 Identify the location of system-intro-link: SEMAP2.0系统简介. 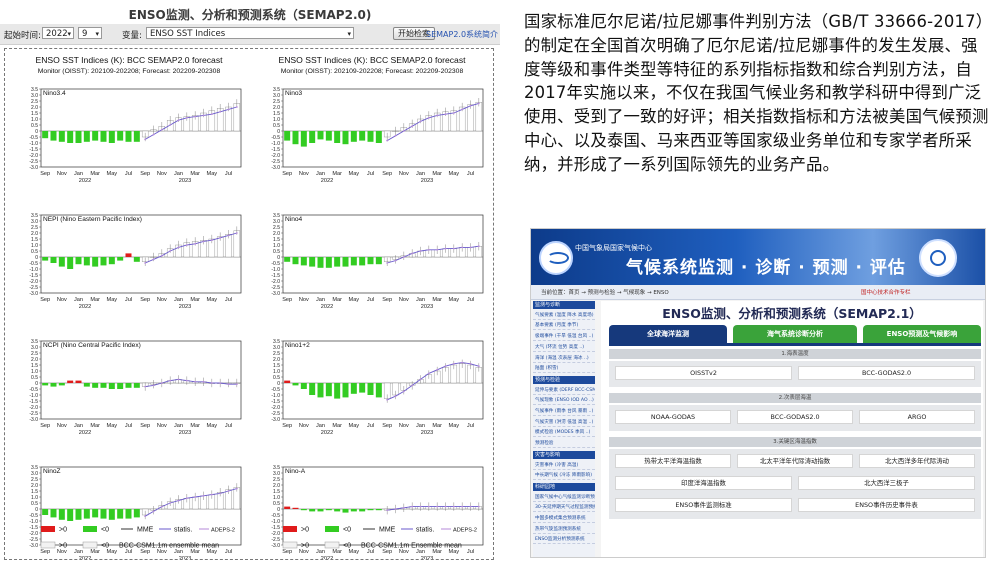
(462, 34).